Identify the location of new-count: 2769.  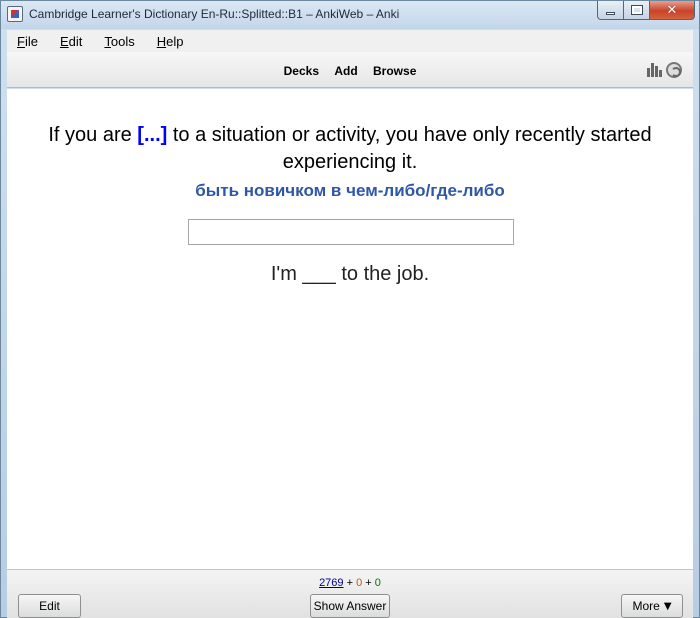
(331, 583).